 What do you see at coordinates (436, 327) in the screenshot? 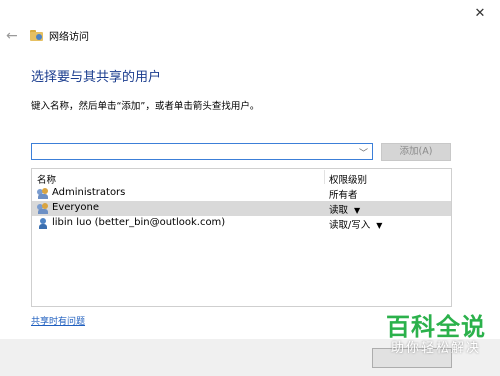
I see `watermark-main-text: 百科全说` at bounding box center [436, 327].